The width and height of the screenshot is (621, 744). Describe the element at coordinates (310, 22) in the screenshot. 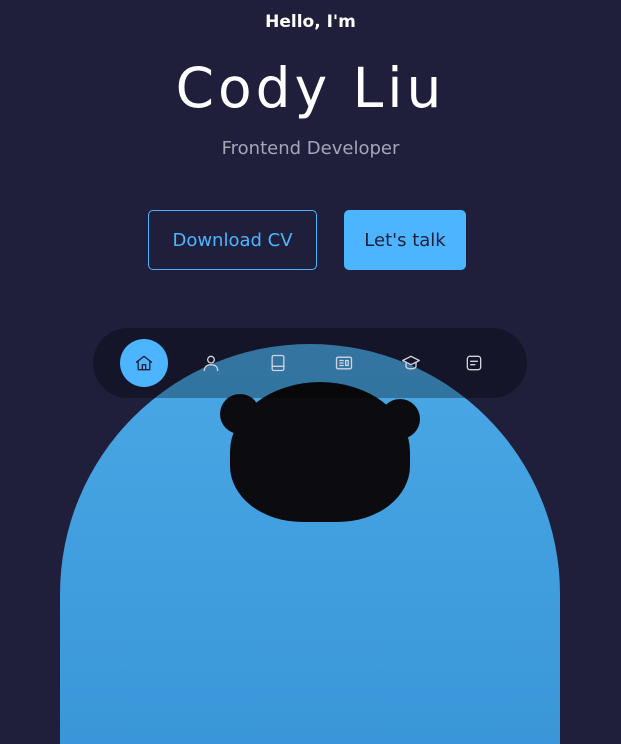

I see `greeting-text: Hello, I'm` at that location.